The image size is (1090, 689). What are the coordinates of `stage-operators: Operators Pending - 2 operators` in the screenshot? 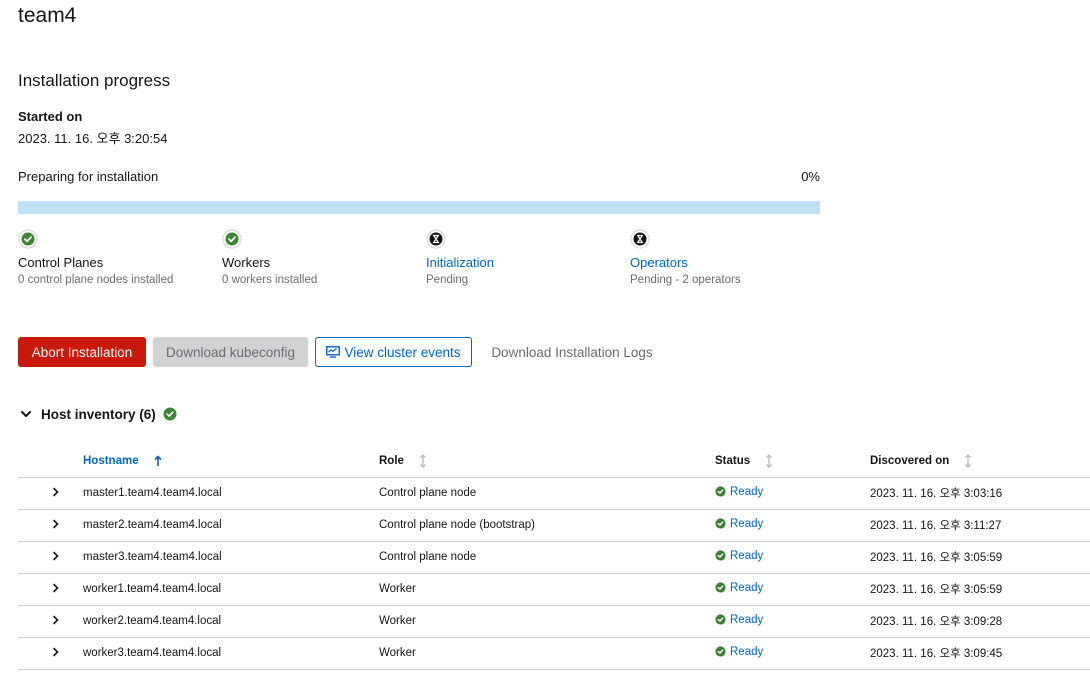 It's located at (730, 257).